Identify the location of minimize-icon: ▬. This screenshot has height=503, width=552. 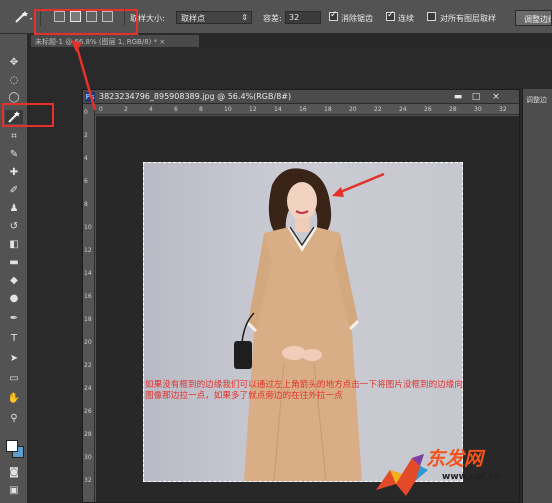
(458, 97).